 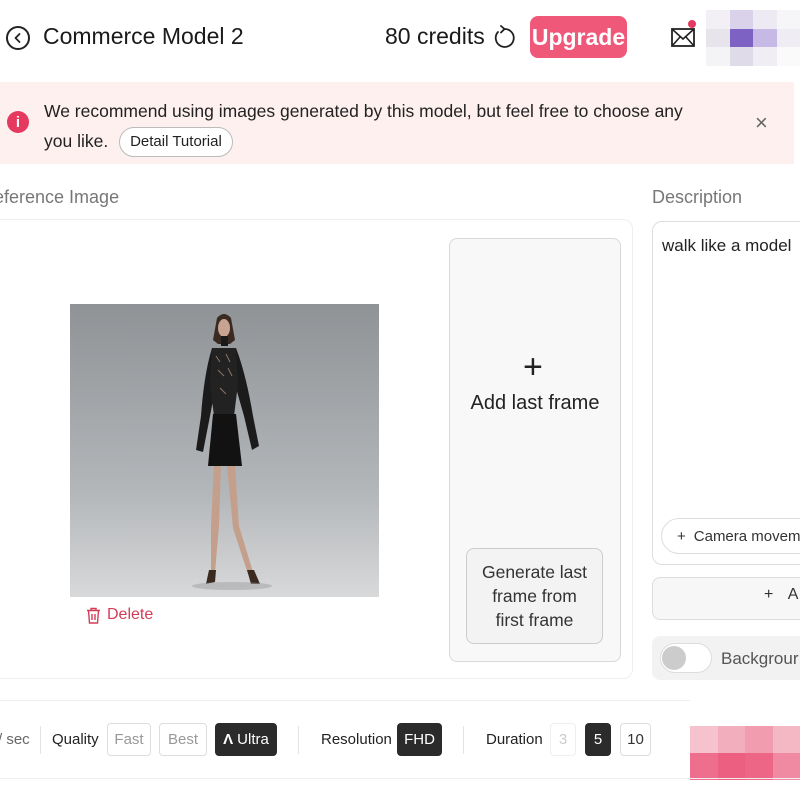 I want to click on description-label: Description, so click(x=697, y=197).